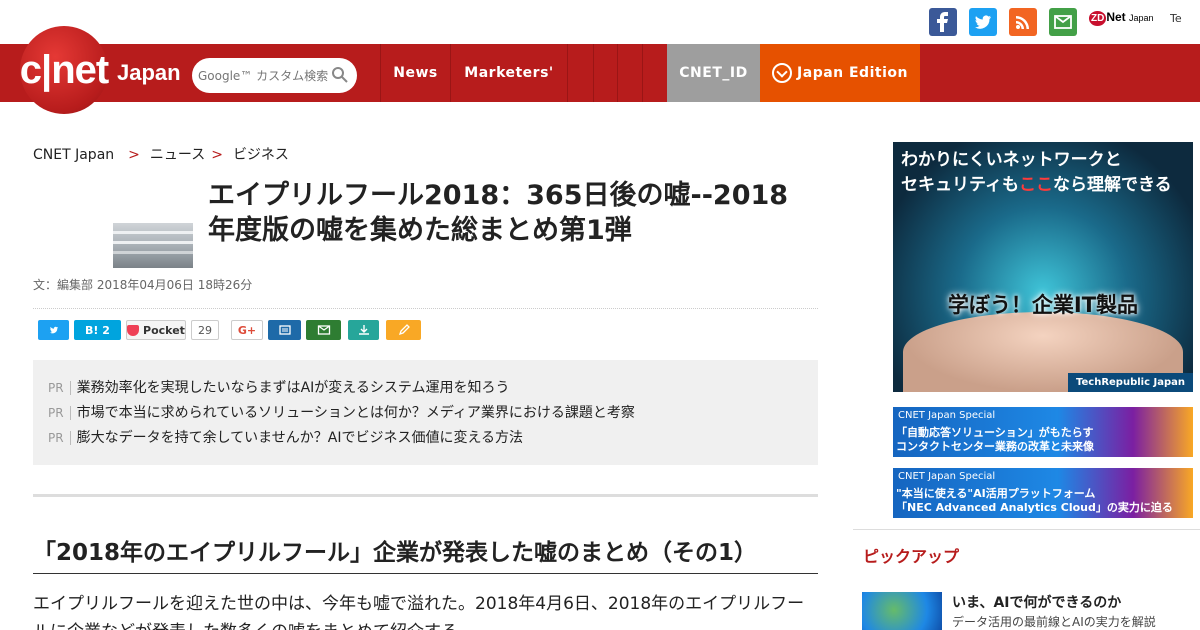  I want to click on top-social-bar: ZD Net Japan Te, so click(600, 22).